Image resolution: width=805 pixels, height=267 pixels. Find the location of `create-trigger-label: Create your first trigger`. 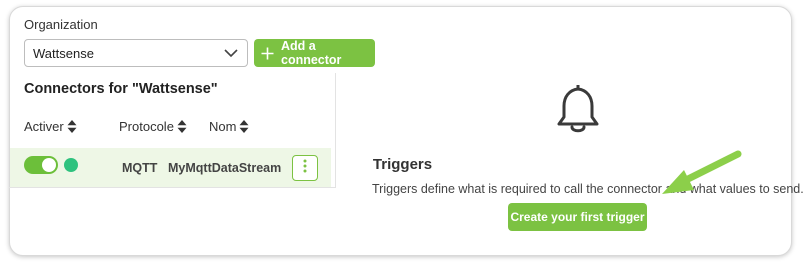

create-trigger-label: Create your first trigger is located at coordinates (577, 217).